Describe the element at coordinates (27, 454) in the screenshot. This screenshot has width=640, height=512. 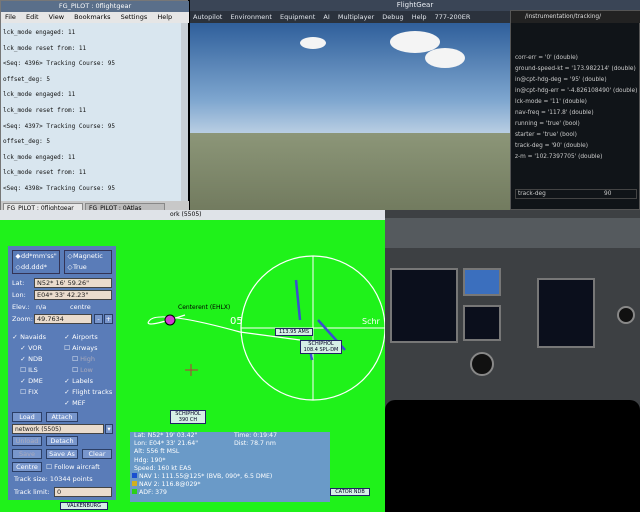
I see `save-button: Save` at that location.